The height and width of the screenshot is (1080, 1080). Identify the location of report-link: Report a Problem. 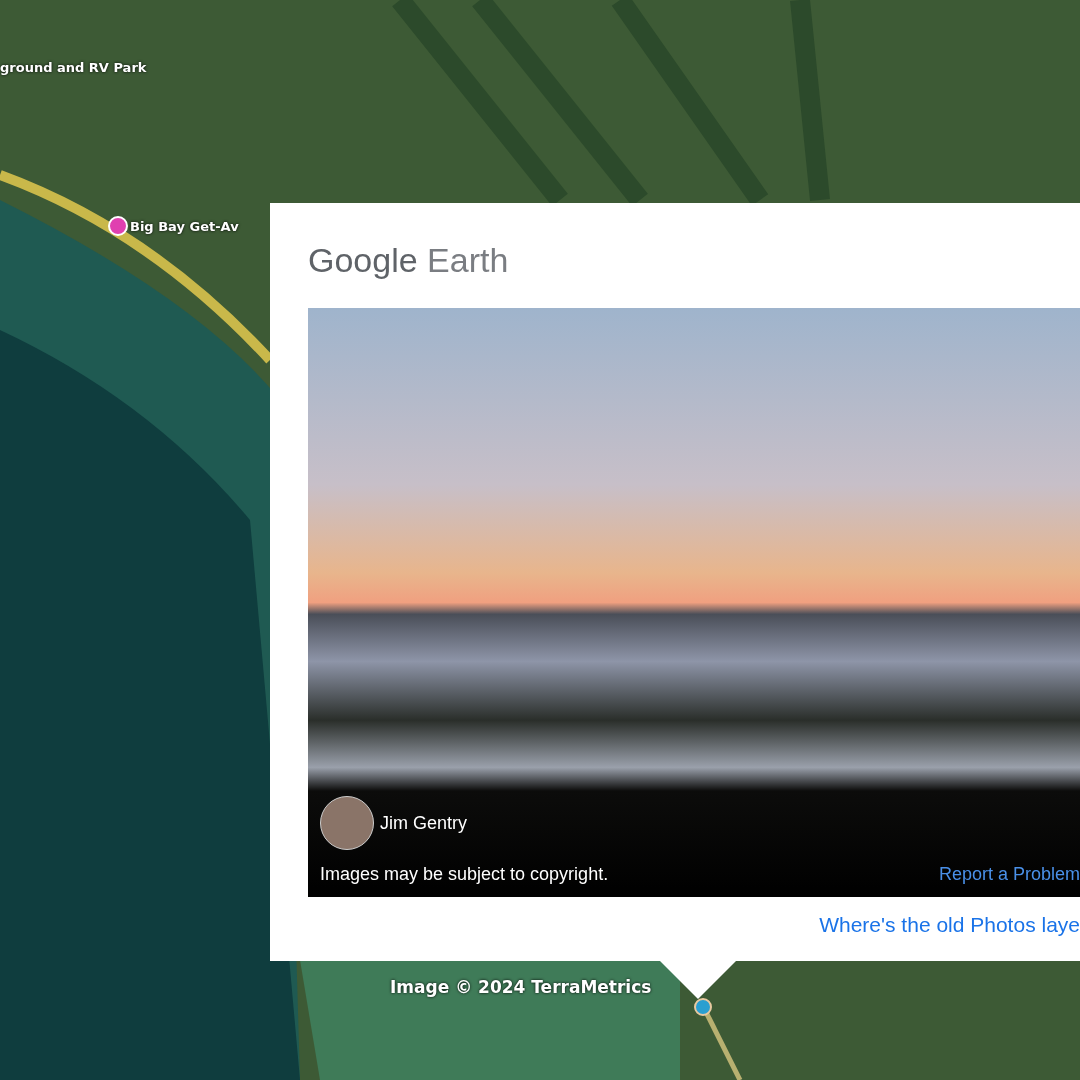
(1009, 874).